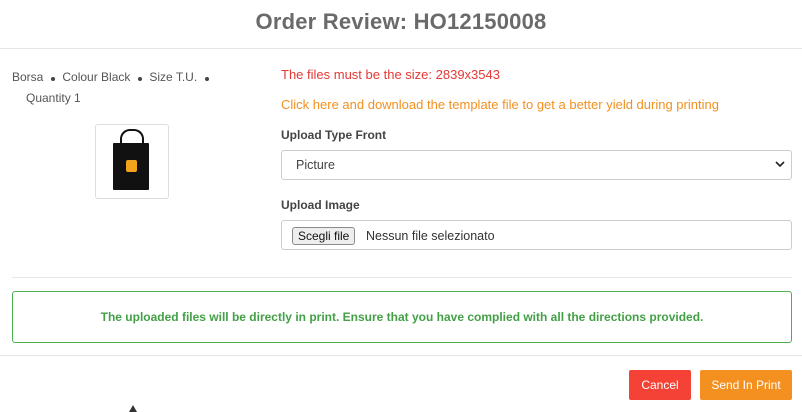 This screenshot has height=412, width=802. Describe the element at coordinates (315, 165) in the screenshot. I see `upload-type-value: Picture` at that location.